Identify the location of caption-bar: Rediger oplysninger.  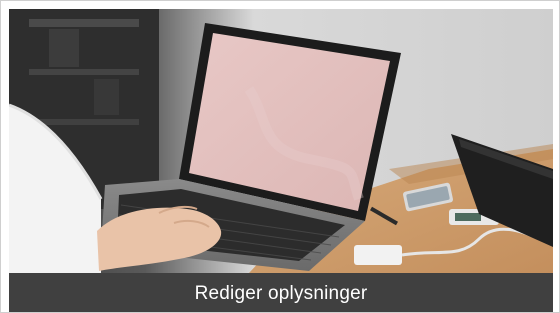
(281, 292).